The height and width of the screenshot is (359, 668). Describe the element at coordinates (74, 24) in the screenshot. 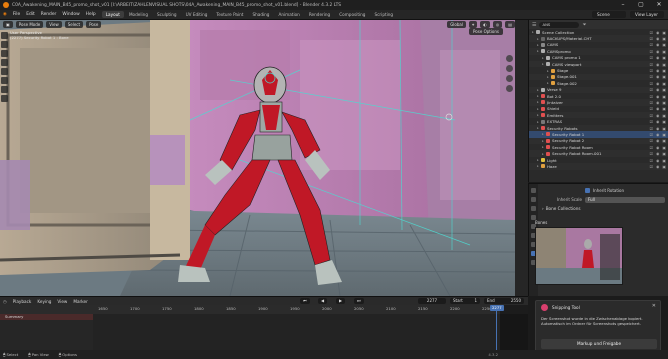

I see `viewport-menu-select: Select` at that location.